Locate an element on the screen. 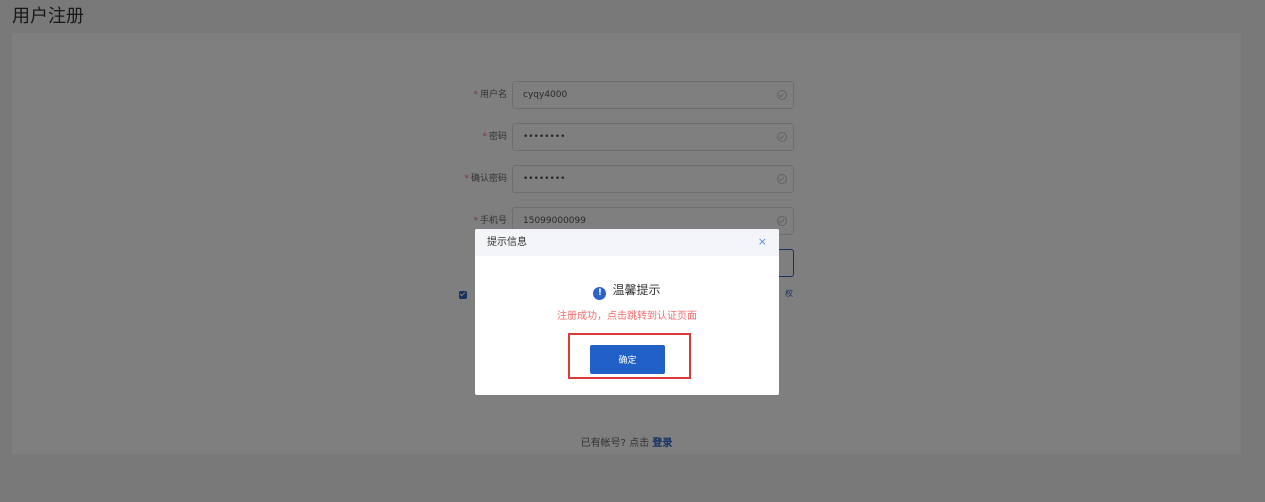 This screenshot has width=1265, height=502. notice-heading: ! 温馨提示 is located at coordinates (627, 291).